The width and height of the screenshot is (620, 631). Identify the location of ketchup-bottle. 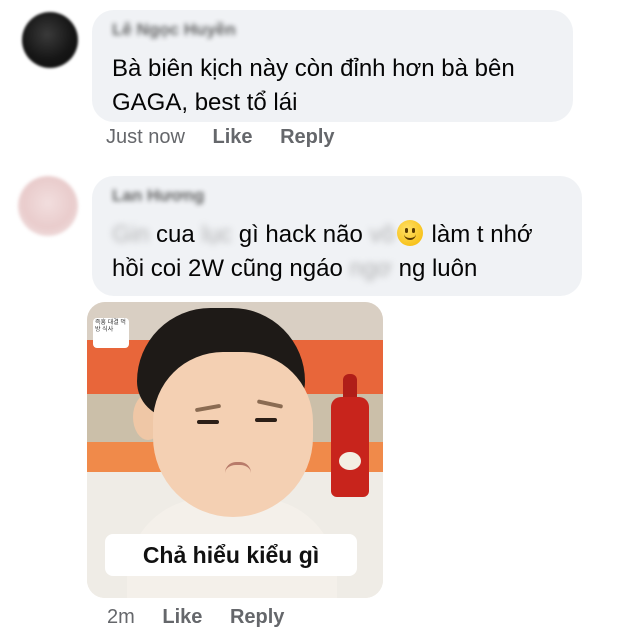
(350, 447).